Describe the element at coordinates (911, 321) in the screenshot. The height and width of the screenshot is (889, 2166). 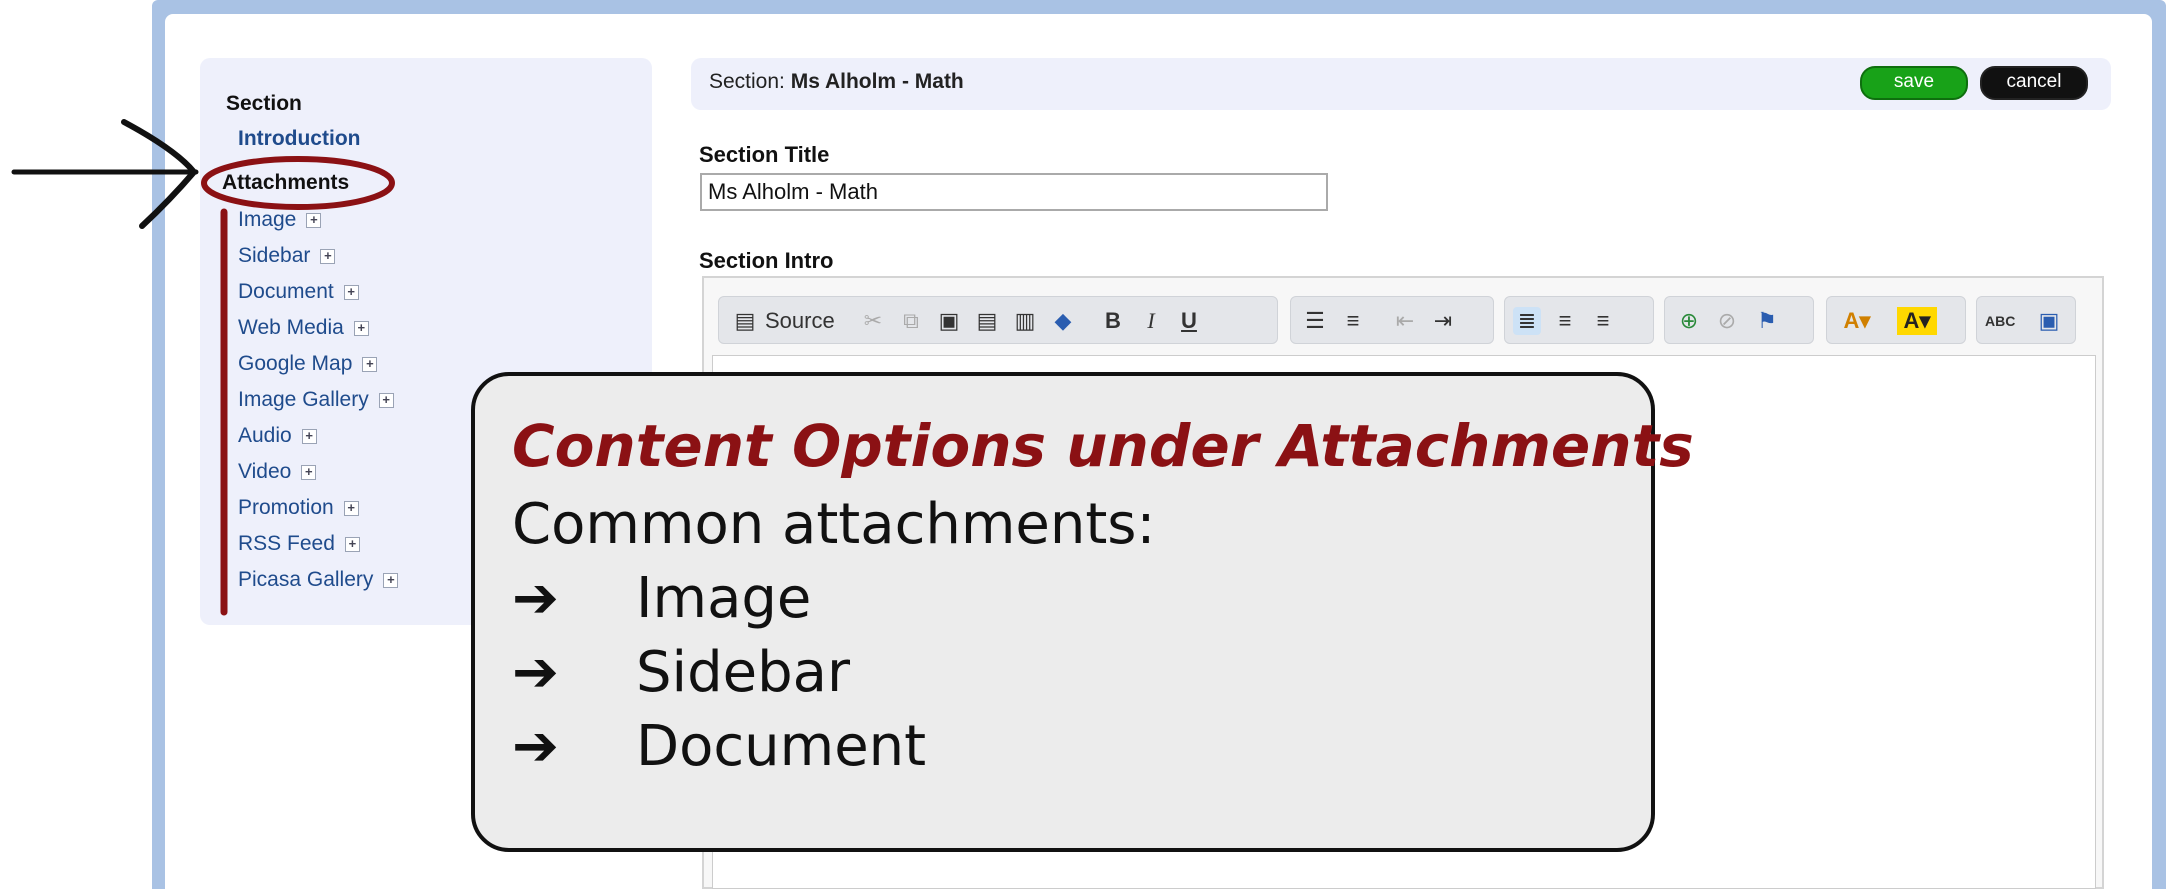
I see `copy-icon: ⧉` at that location.